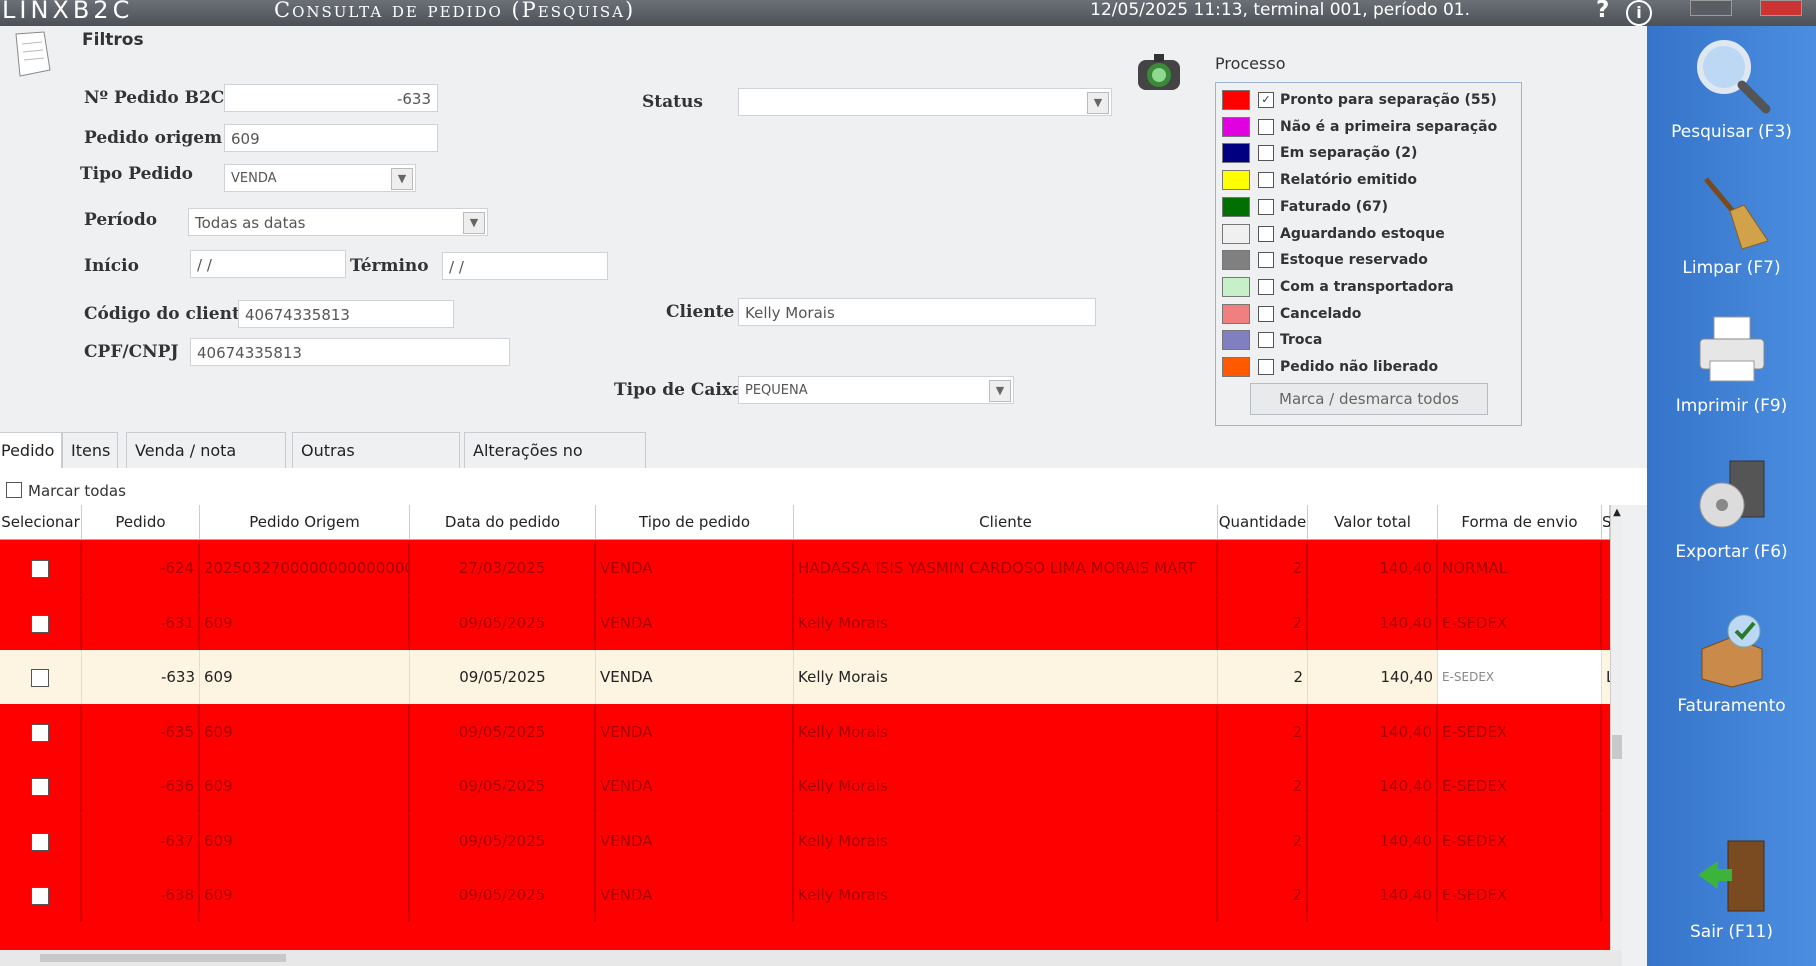  Describe the element at coordinates (503, 786) in the screenshot. I see `table-cell: 09/05/2025` at that location.